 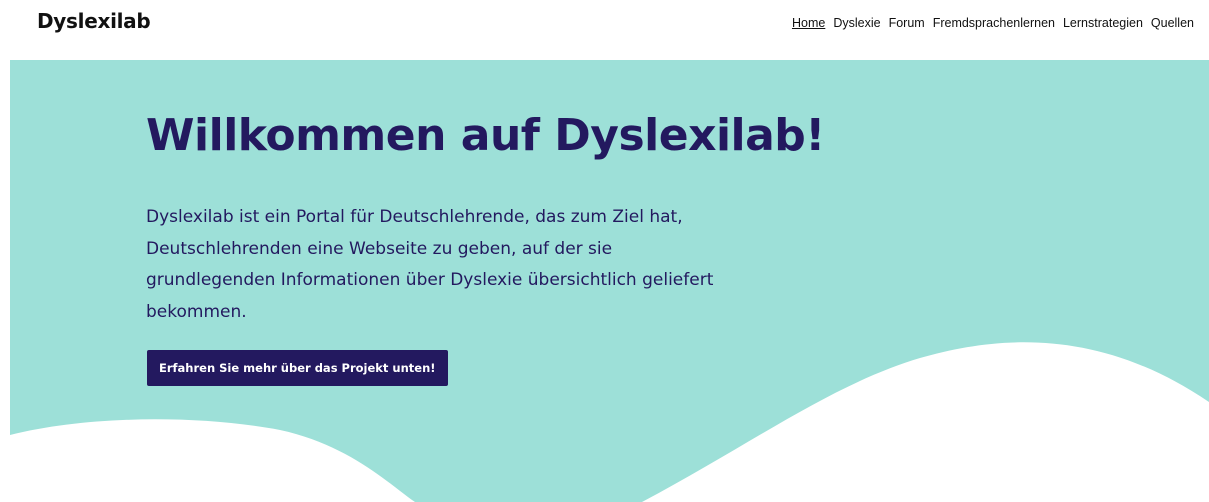 I want to click on nav-item-quellen: Quellen, so click(x=1172, y=23).